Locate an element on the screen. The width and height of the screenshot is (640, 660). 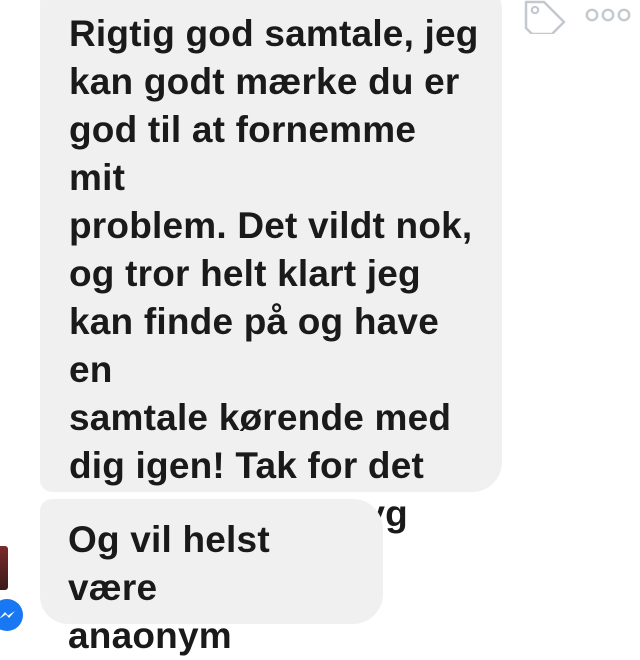
message-bubble-2: Og vil helst være anaonym is located at coordinates (211, 577).